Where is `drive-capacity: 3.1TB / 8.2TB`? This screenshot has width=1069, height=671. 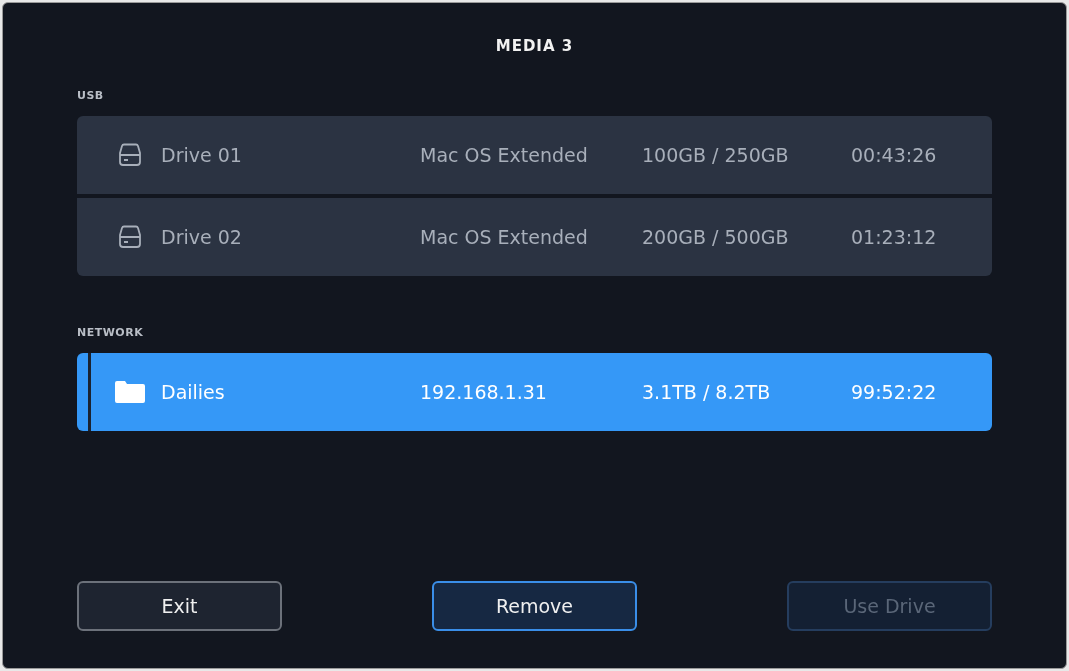 drive-capacity: 3.1TB / 8.2TB is located at coordinates (707, 392).